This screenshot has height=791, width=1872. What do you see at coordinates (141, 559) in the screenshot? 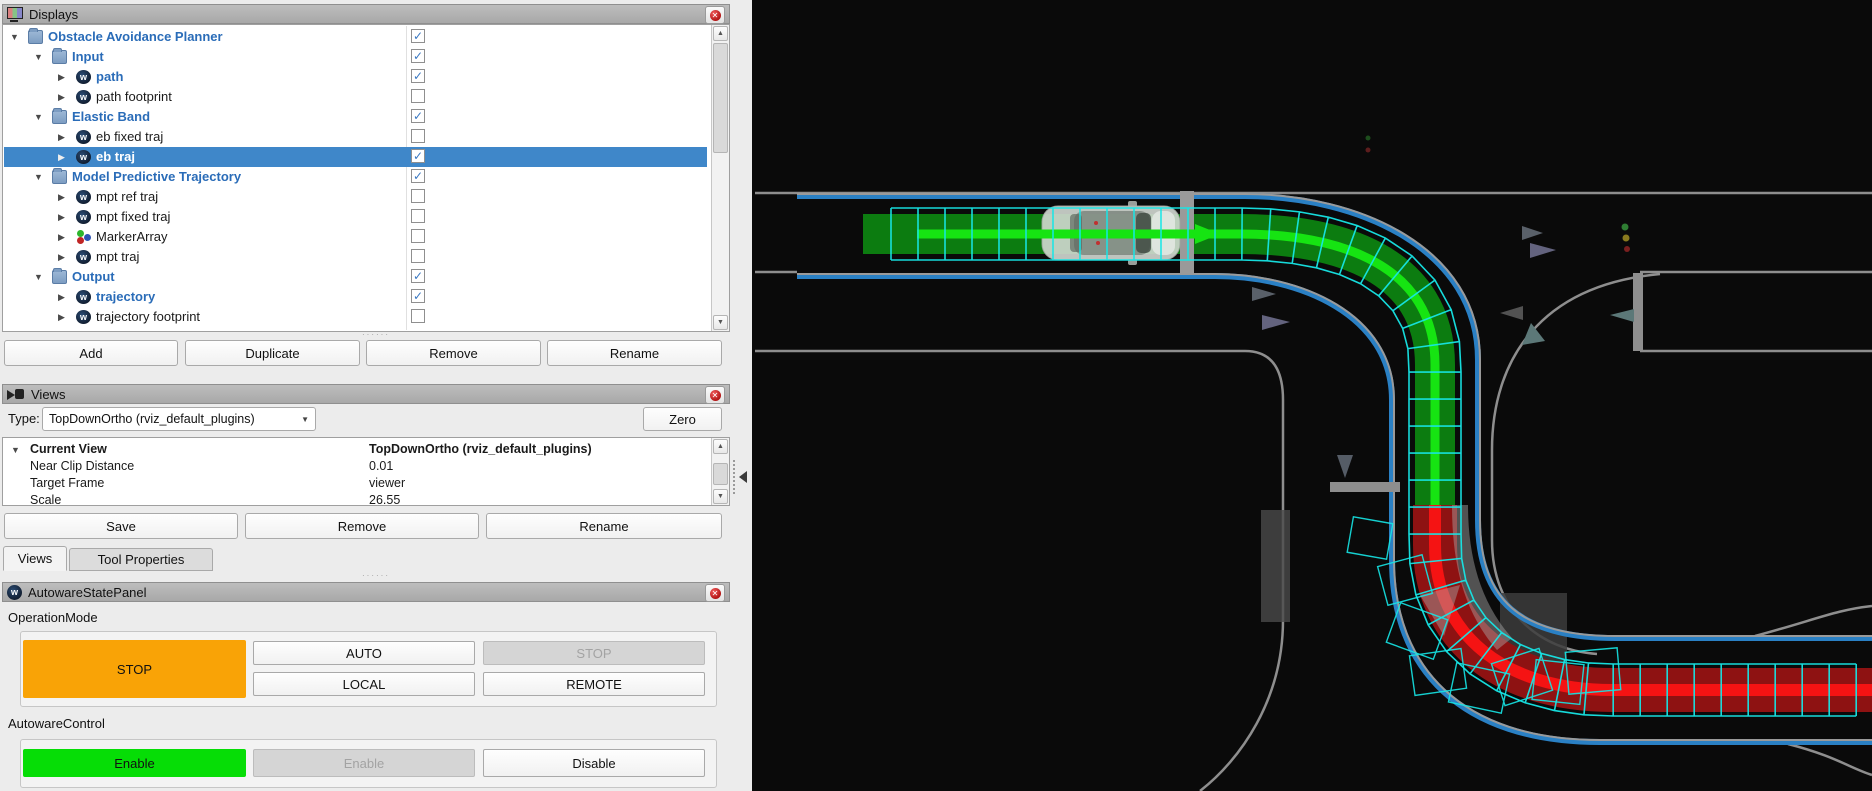
I see `tab-tool-properties: Tool Properties` at bounding box center [141, 559].